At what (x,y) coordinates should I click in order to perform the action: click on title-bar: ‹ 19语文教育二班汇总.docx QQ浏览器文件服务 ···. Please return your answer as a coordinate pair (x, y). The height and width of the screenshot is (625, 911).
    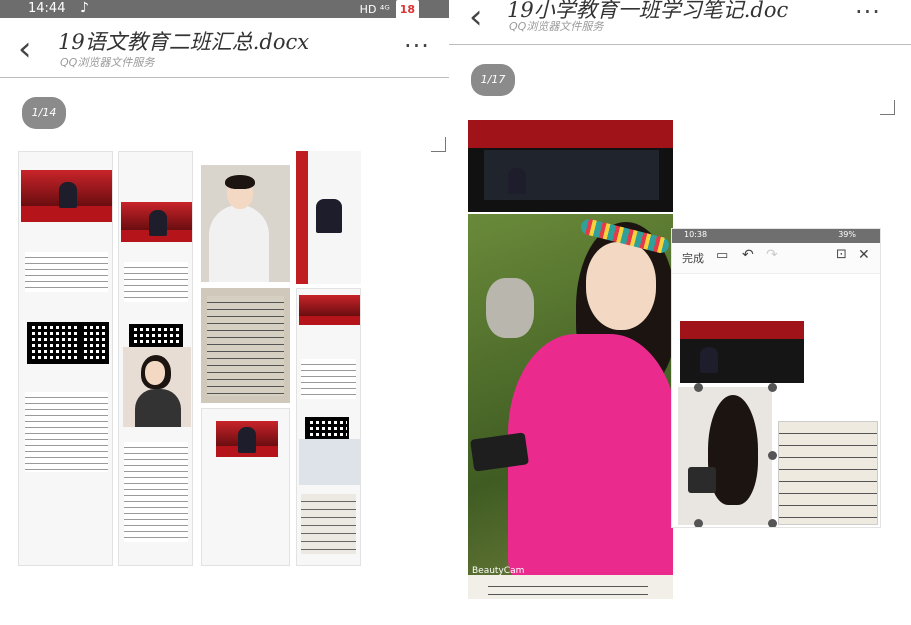
    Looking at the image, I should click on (224, 52).